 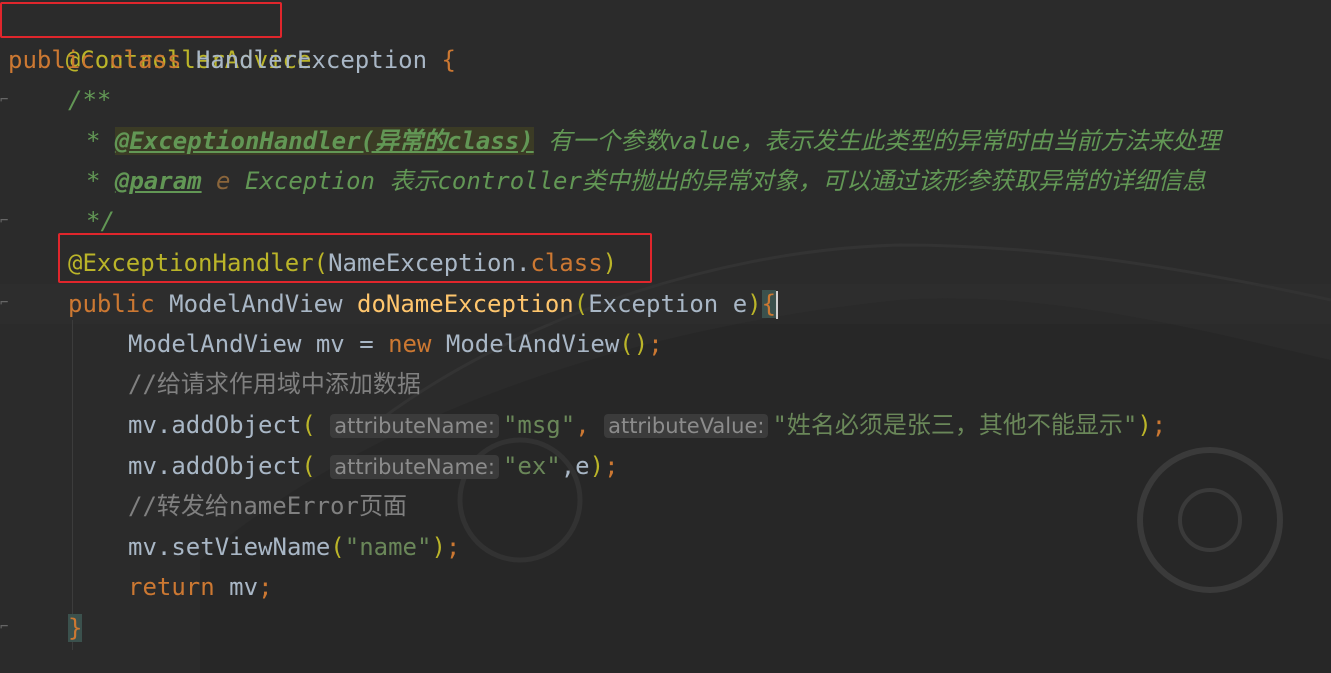 I want to click on string-literal: "ex", so click(x=531, y=466).